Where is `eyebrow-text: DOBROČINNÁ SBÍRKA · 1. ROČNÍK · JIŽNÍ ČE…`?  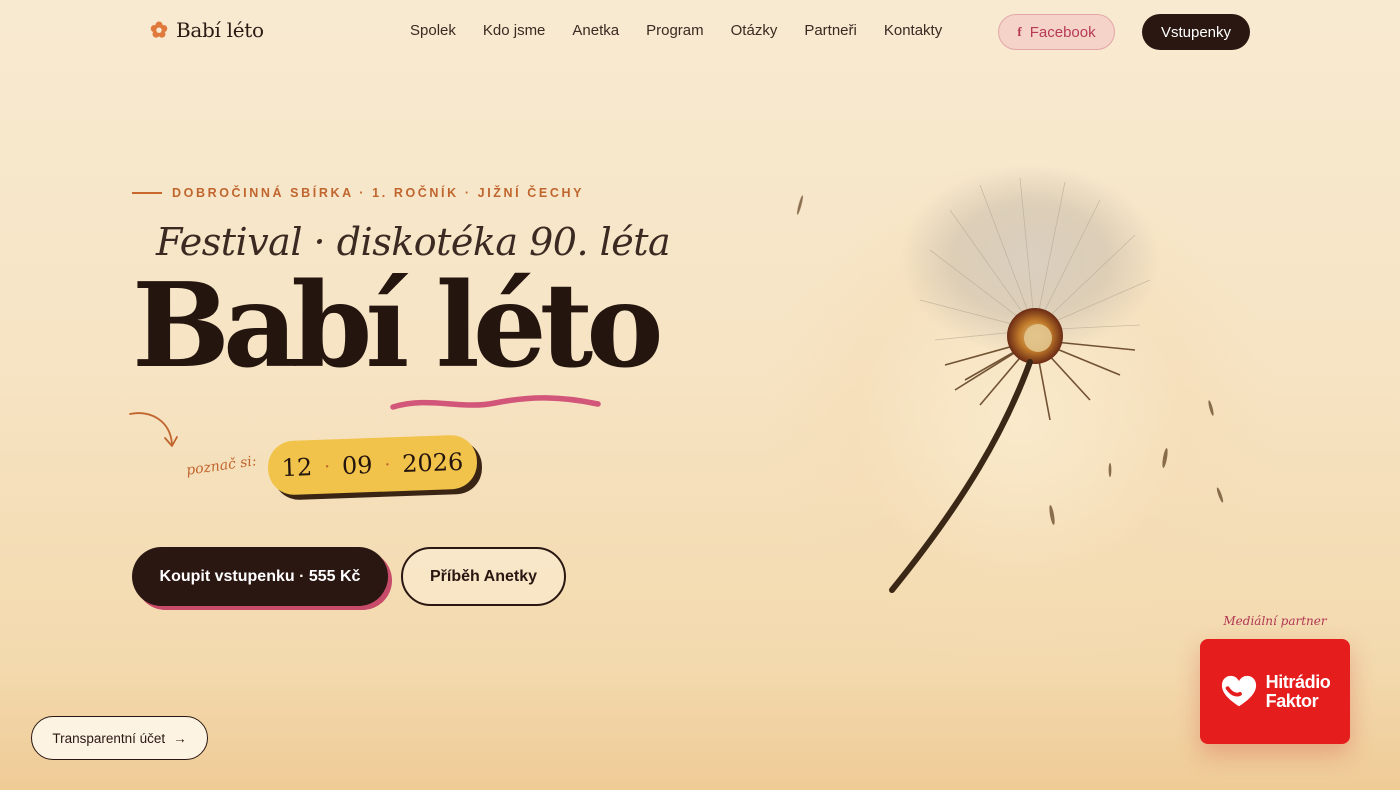
eyebrow-text: DOBROČINNÁ SBÍRKA · 1. ROČNÍK · JIŽNÍ ČE… is located at coordinates (378, 193).